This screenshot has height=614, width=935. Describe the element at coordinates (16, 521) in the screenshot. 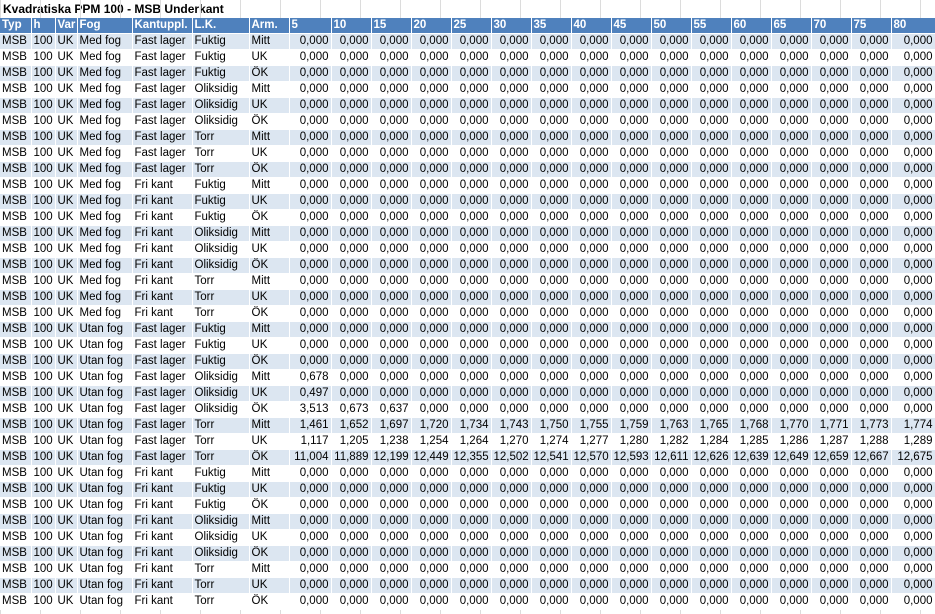

I see `label-cell: MSB` at that location.